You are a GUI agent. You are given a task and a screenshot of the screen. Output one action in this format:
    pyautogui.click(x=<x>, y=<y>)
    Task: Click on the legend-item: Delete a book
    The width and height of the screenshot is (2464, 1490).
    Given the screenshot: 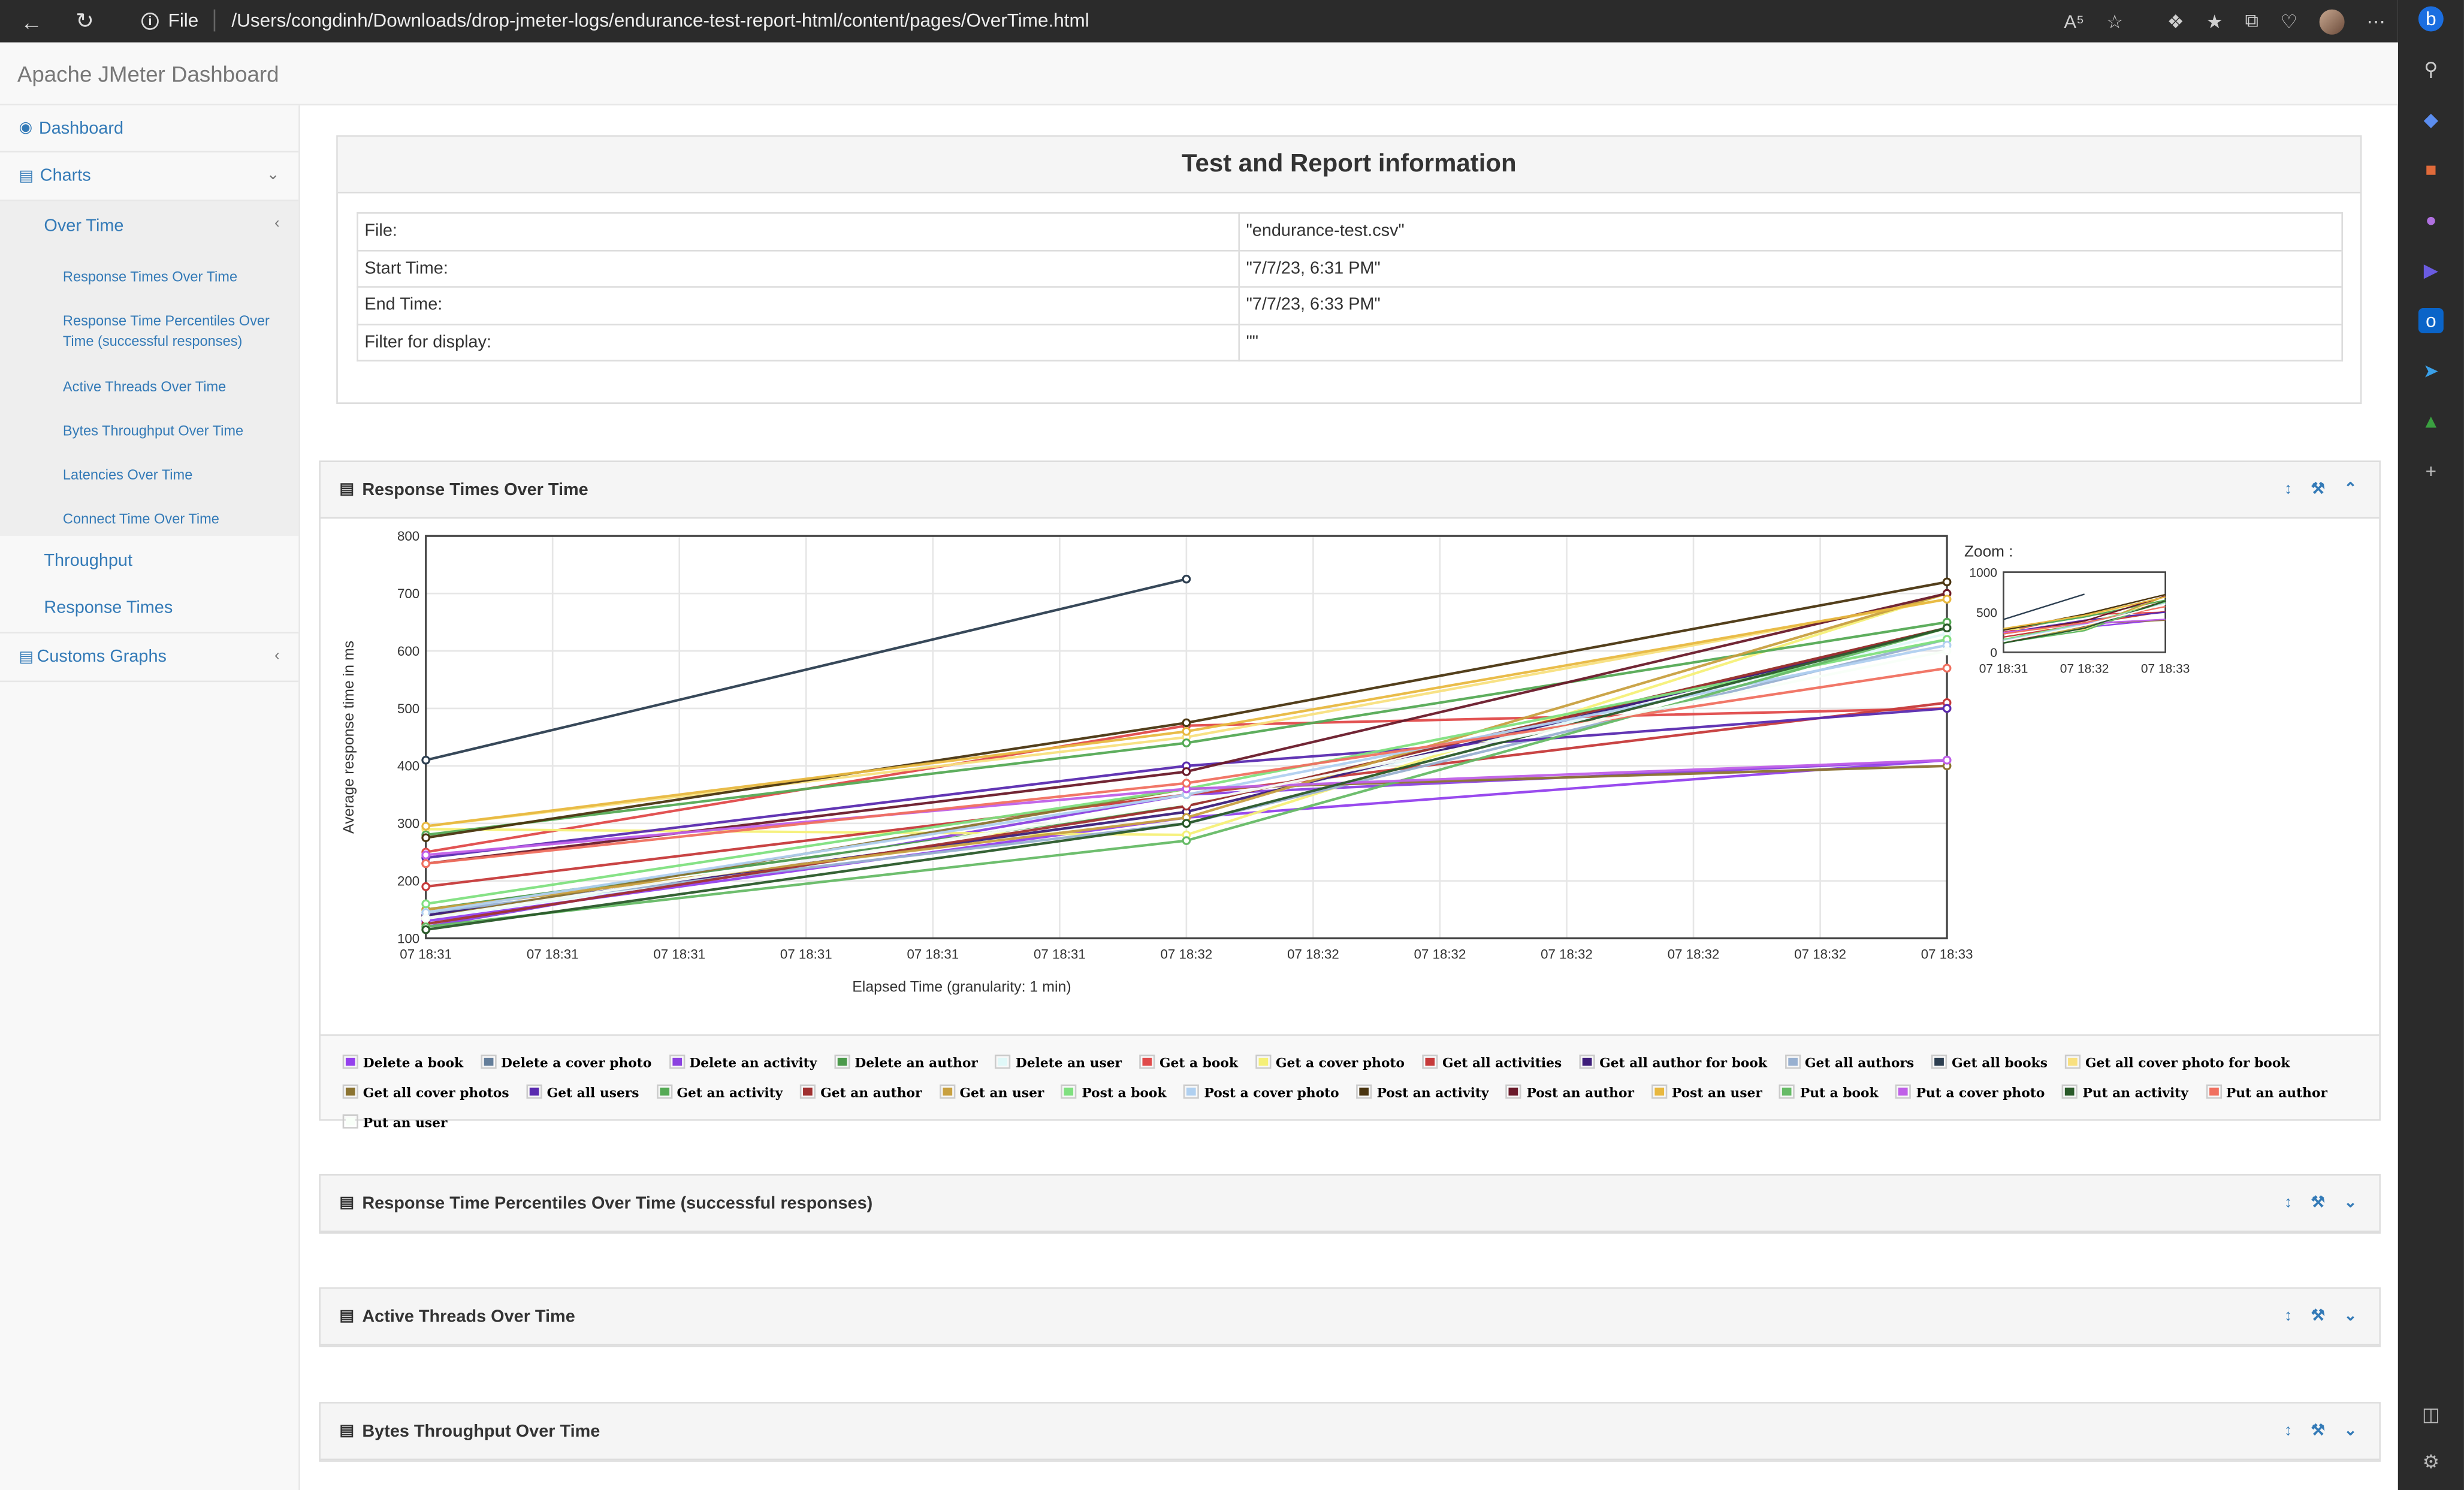 What is the action you would take?
    pyautogui.click(x=402, y=1062)
    